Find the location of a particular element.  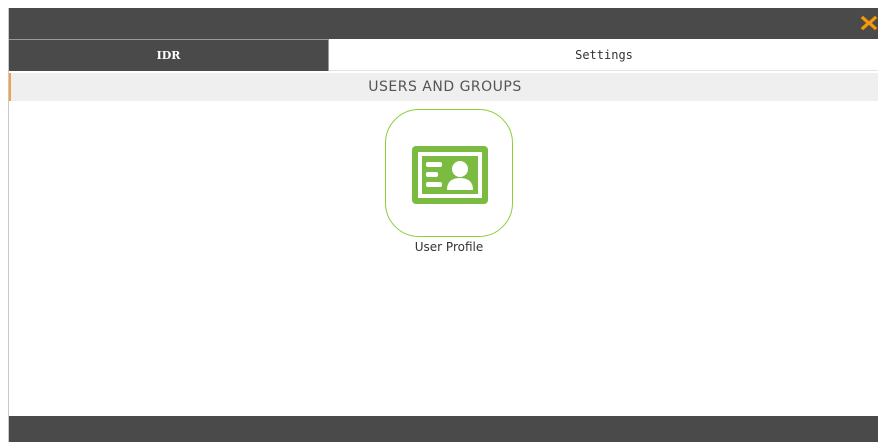

user-profile-tile is located at coordinates (449, 173).